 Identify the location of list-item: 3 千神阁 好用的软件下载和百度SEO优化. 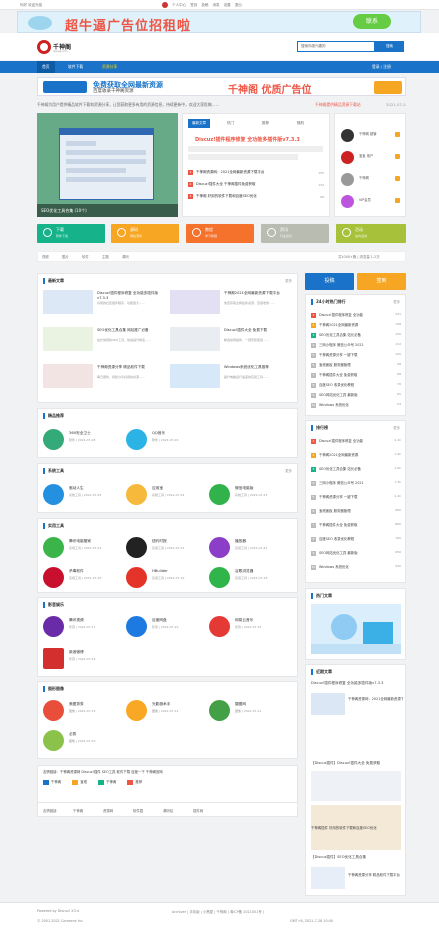
(222, 196).